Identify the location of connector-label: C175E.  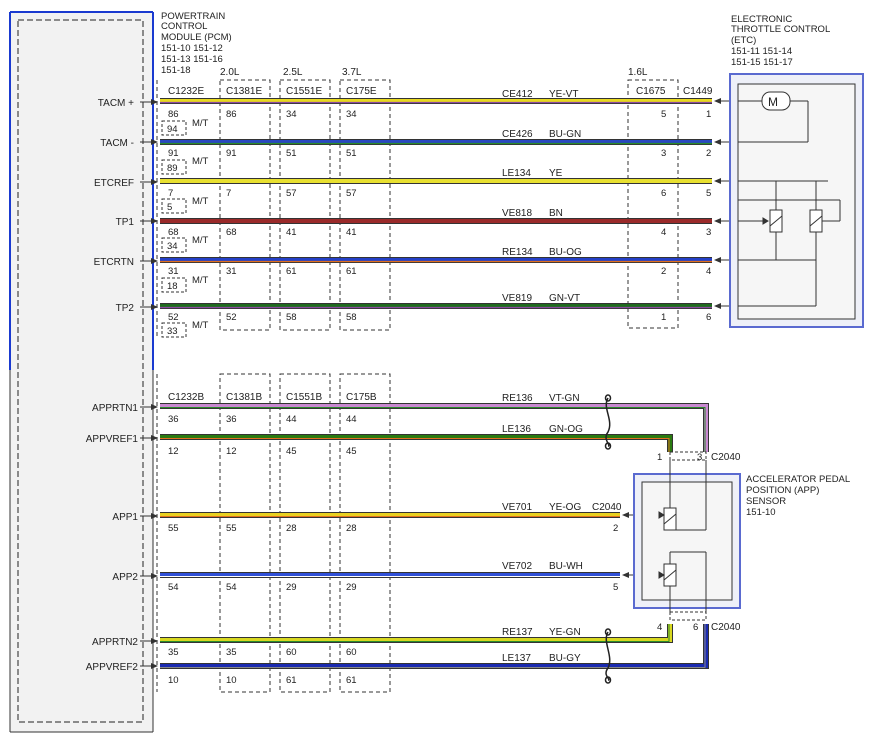
(361, 91).